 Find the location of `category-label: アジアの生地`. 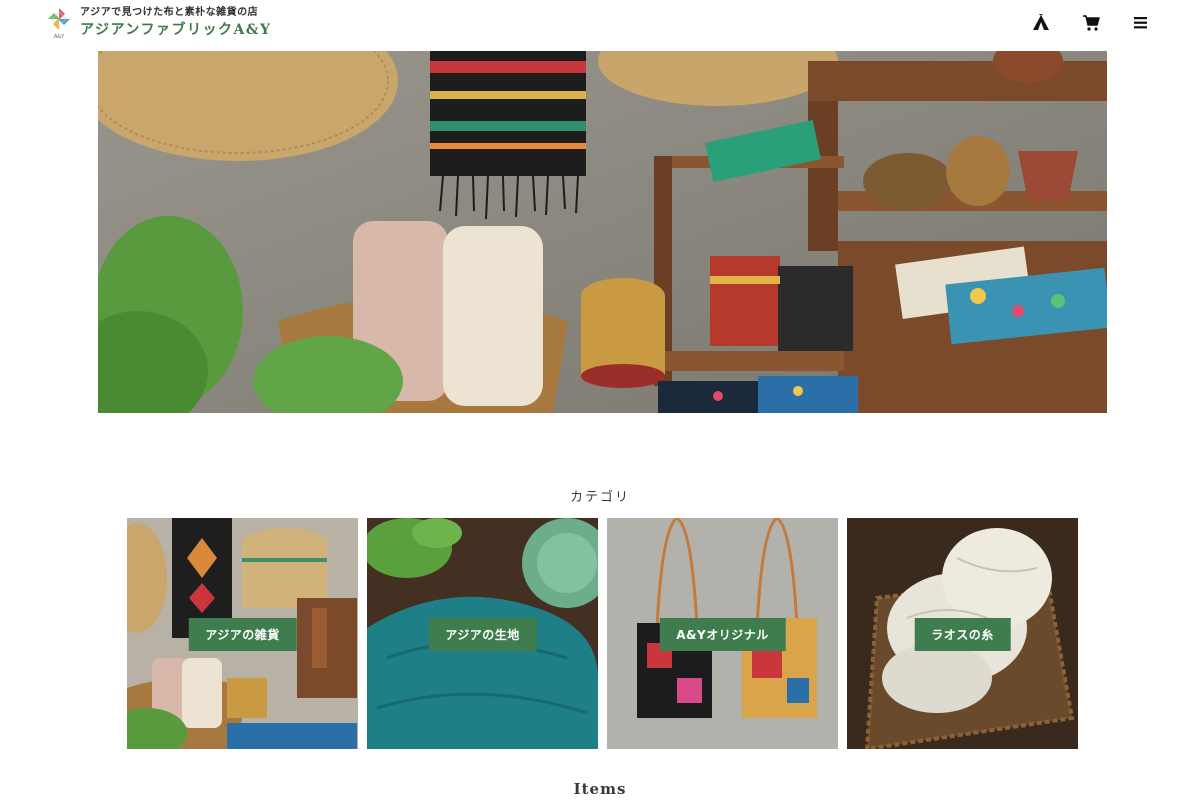

category-label: アジアの生地 is located at coordinates (482, 634).